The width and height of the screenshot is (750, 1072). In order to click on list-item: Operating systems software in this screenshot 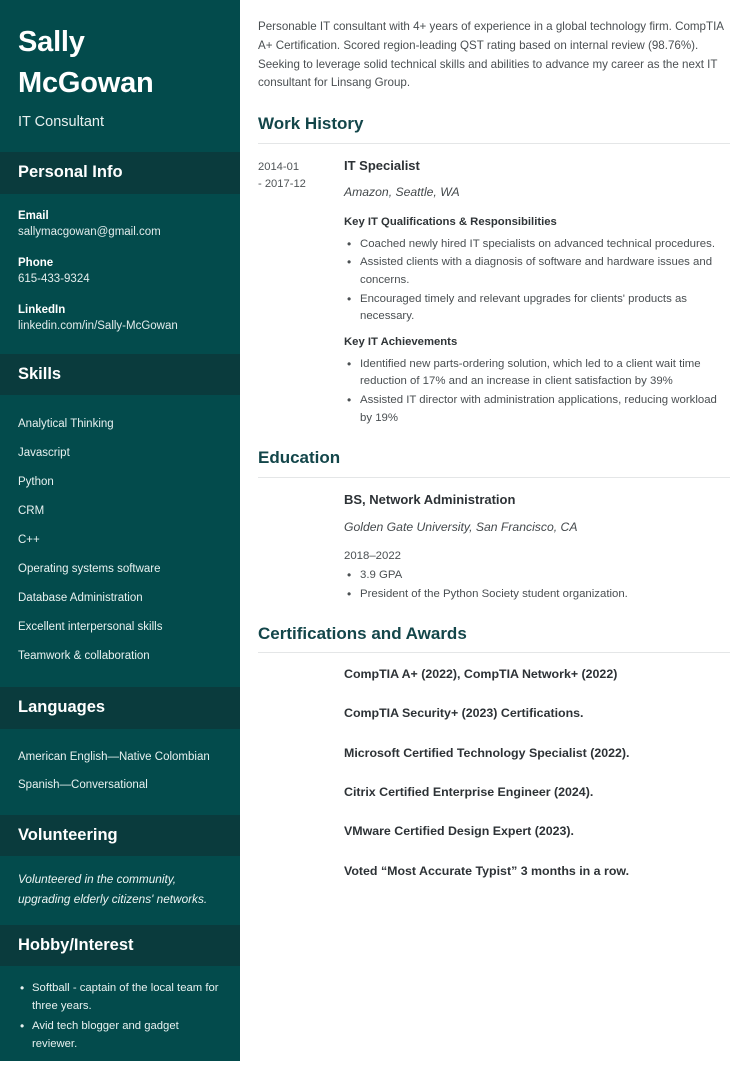, I will do `click(89, 569)`.